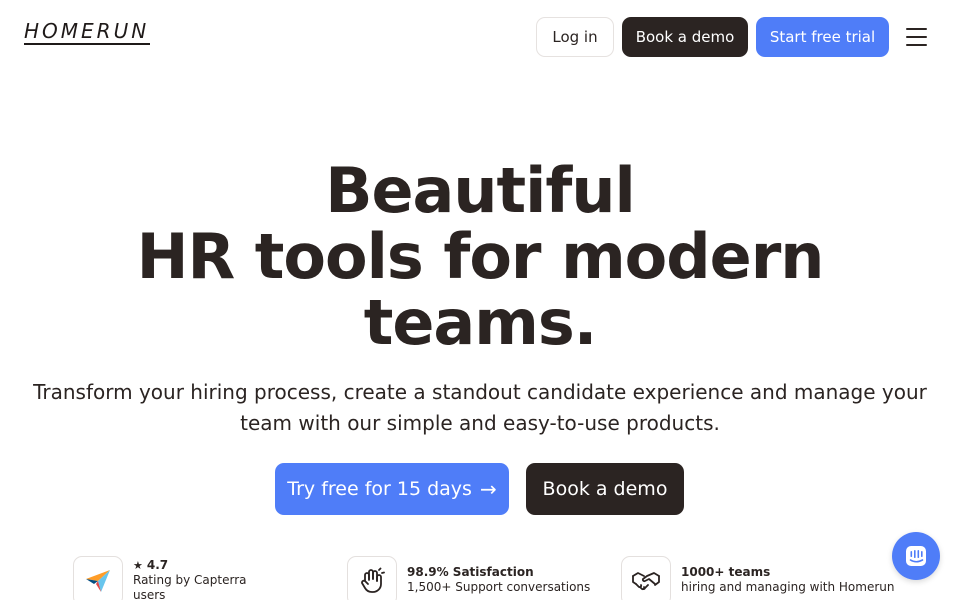 The height and width of the screenshot is (600, 960). I want to click on teams-title: 1000+ teams, so click(726, 572).